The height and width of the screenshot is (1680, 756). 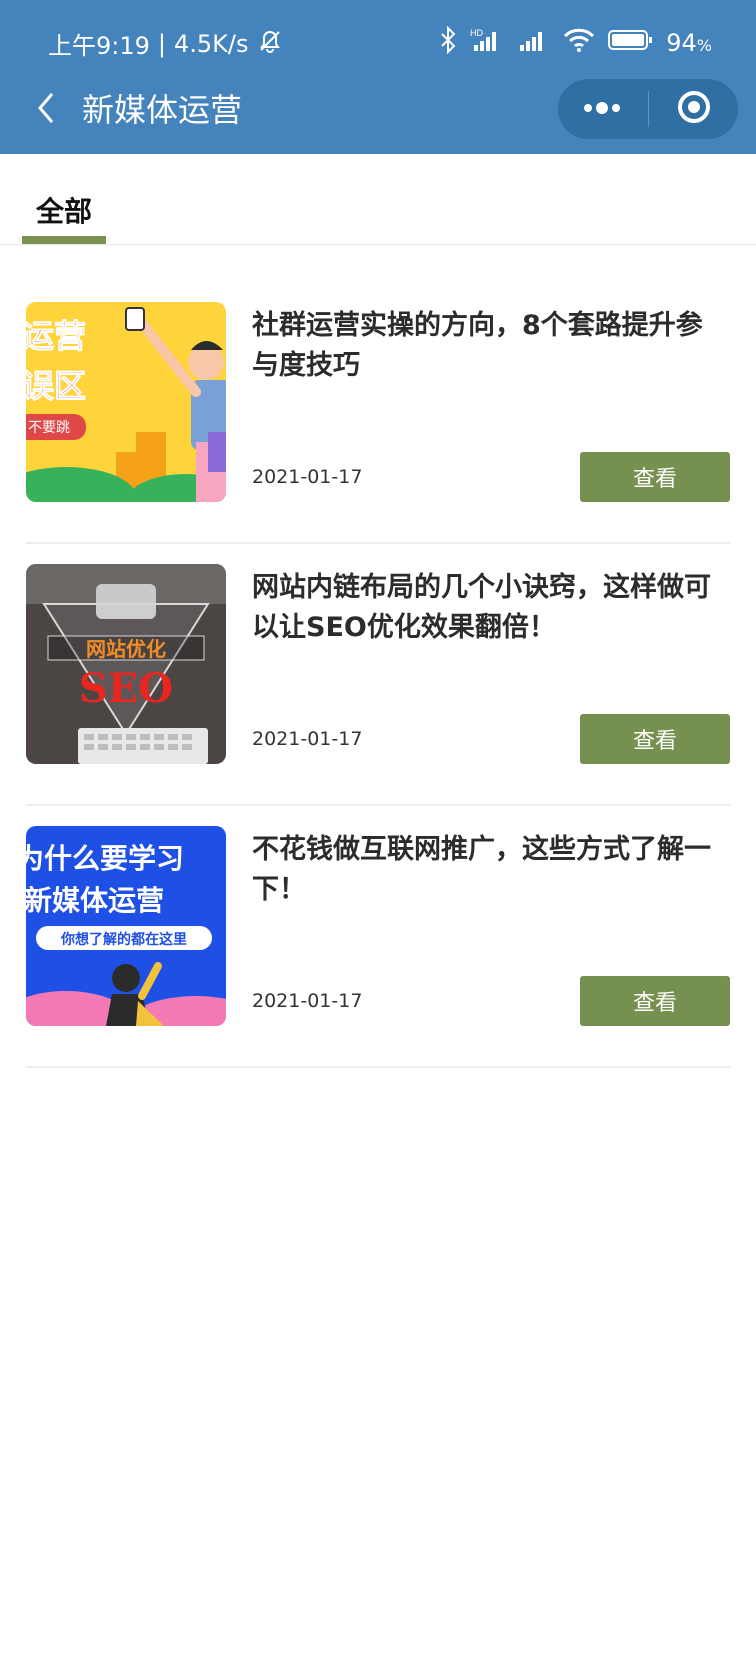 I want to click on status-bar: 上午9:19 | 4.5K/s HD 94%, so click(x=378, y=42).